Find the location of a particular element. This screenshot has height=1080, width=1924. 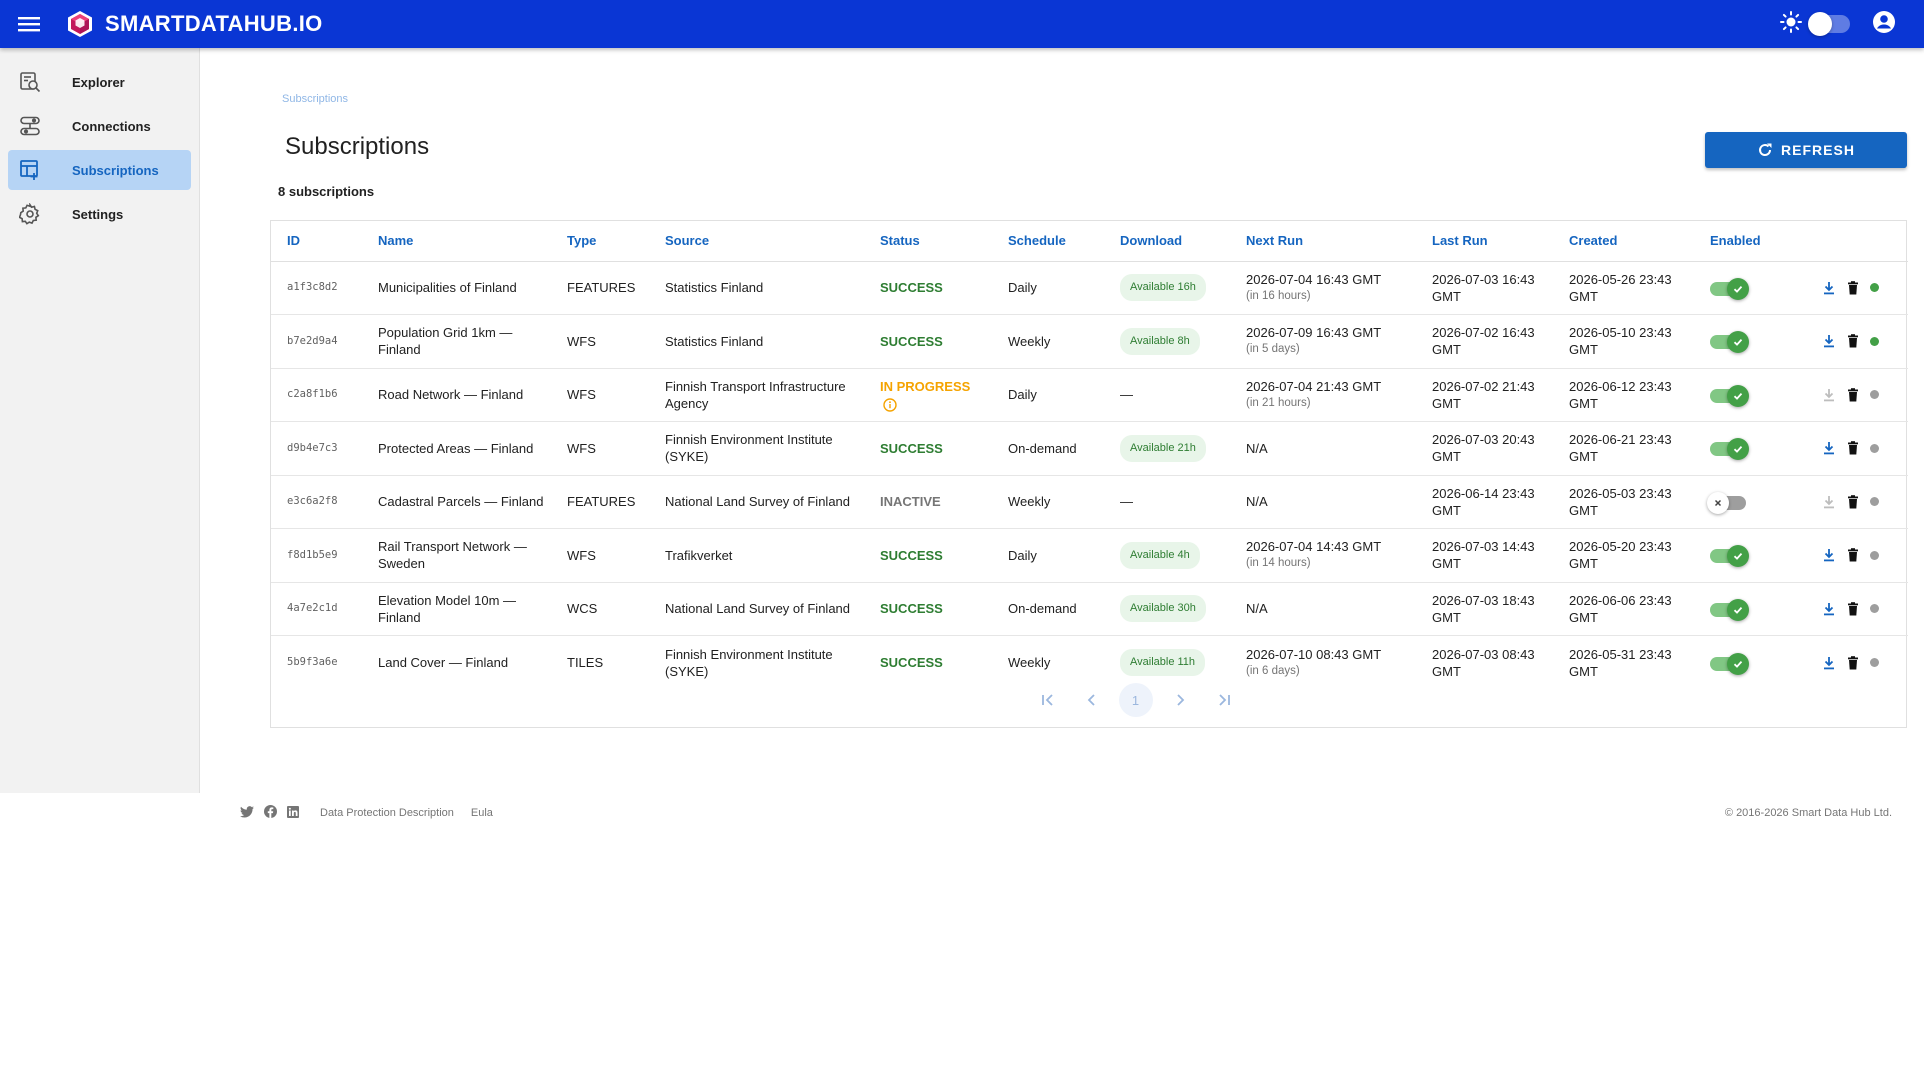

column-header-source: Source is located at coordinates (756, 241).